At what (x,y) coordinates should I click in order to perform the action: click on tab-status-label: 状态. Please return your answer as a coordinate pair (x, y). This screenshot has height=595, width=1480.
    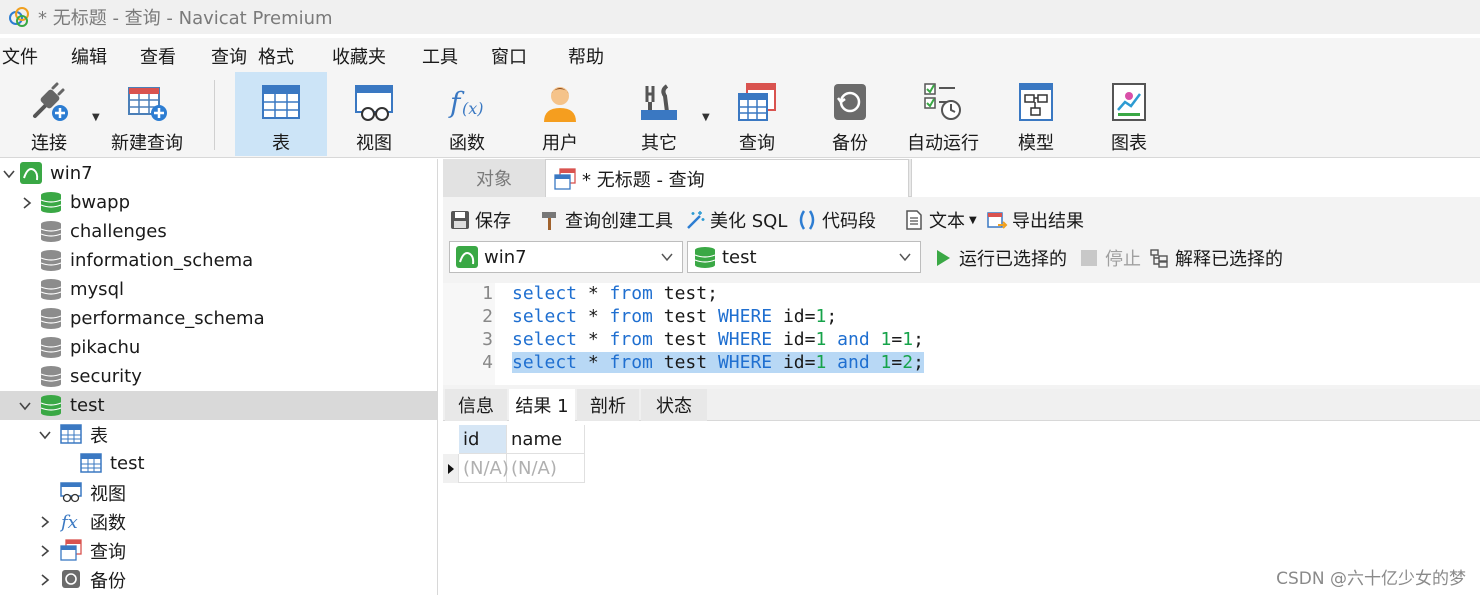
    Looking at the image, I should click on (674, 406).